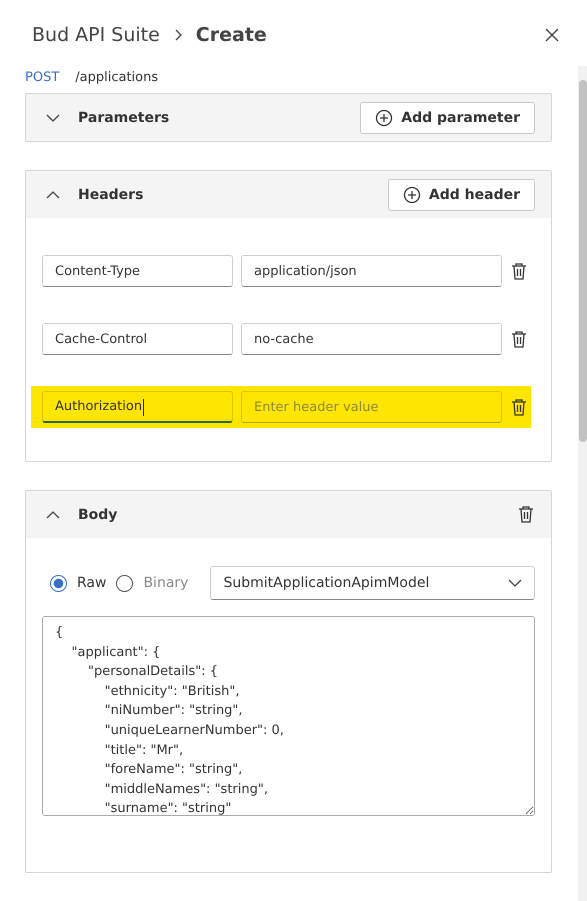  Describe the element at coordinates (124, 118) in the screenshot. I see `section-title: Parameters` at that location.